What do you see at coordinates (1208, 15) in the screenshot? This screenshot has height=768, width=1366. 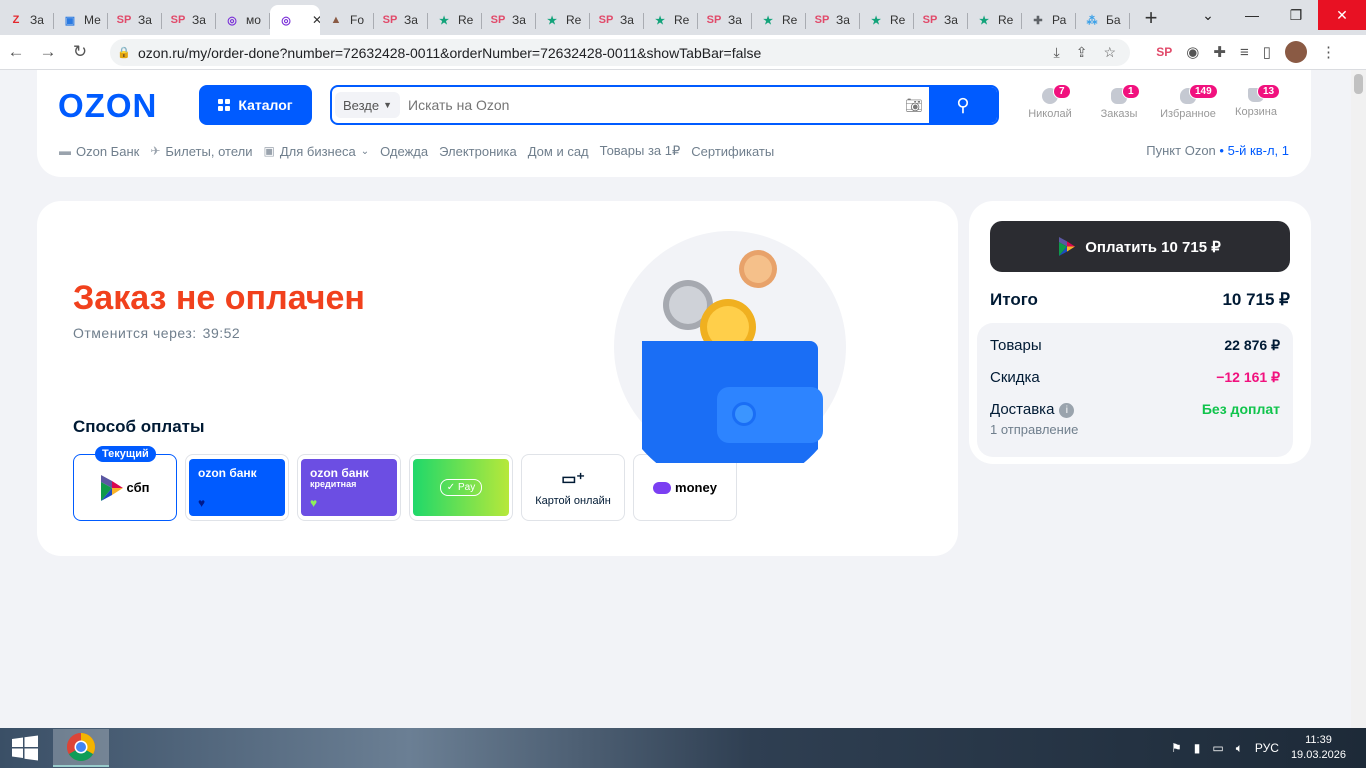 I see `chevron-down-icon: ⌄` at bounding box center [1208, 15].